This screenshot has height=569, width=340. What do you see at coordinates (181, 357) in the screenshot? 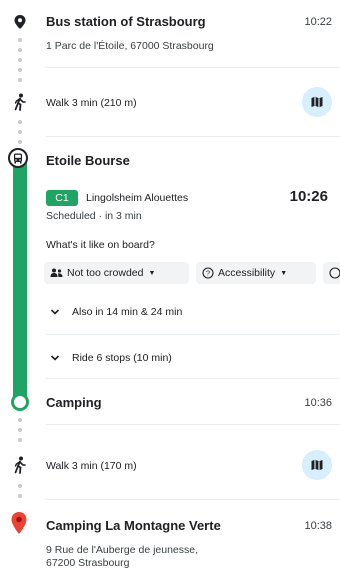
I see `ride-stops-row: Ride 6 stops (10 min)` at bounding box center [181, 357].